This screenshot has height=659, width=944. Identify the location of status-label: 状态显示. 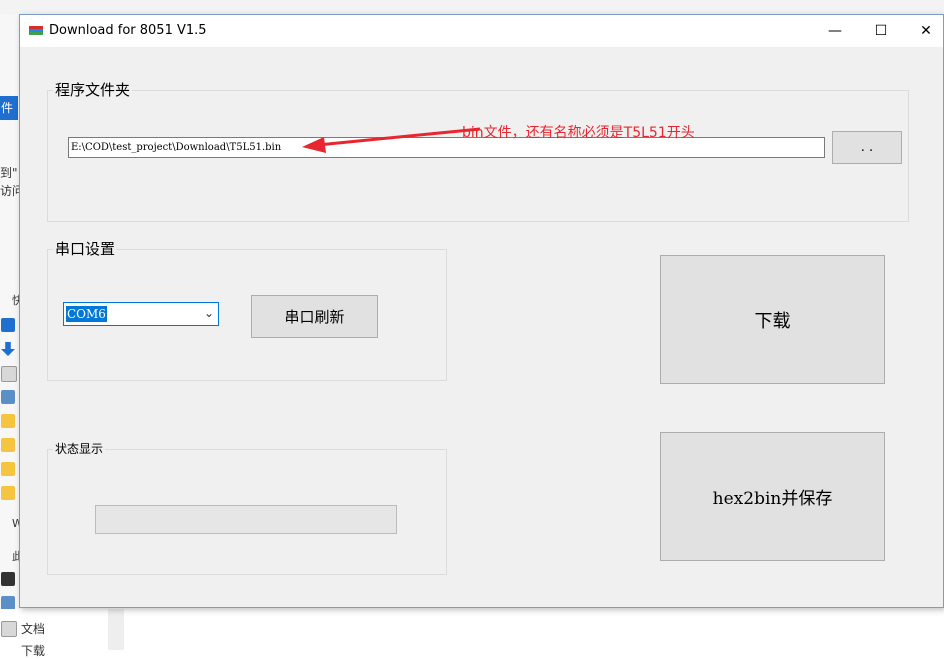
(79, 448).